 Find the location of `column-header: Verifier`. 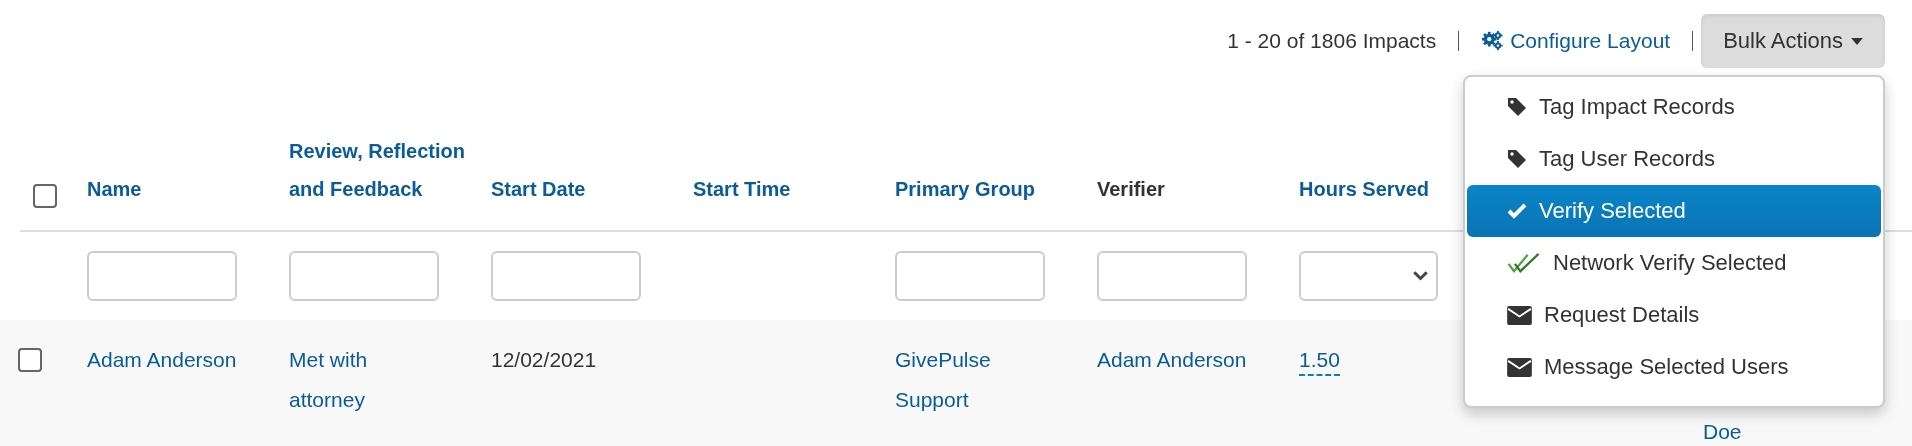

column-header: Verifier is located at coordinates (1131, 189).